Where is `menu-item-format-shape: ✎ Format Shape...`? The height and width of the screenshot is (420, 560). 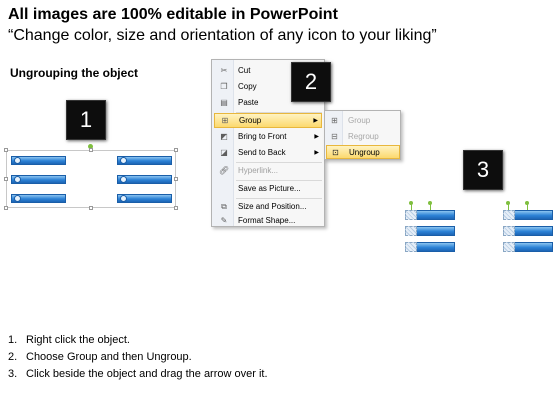 menu-item-format-shape: ✎ Format Shape... is located at coordinates (268, 220).